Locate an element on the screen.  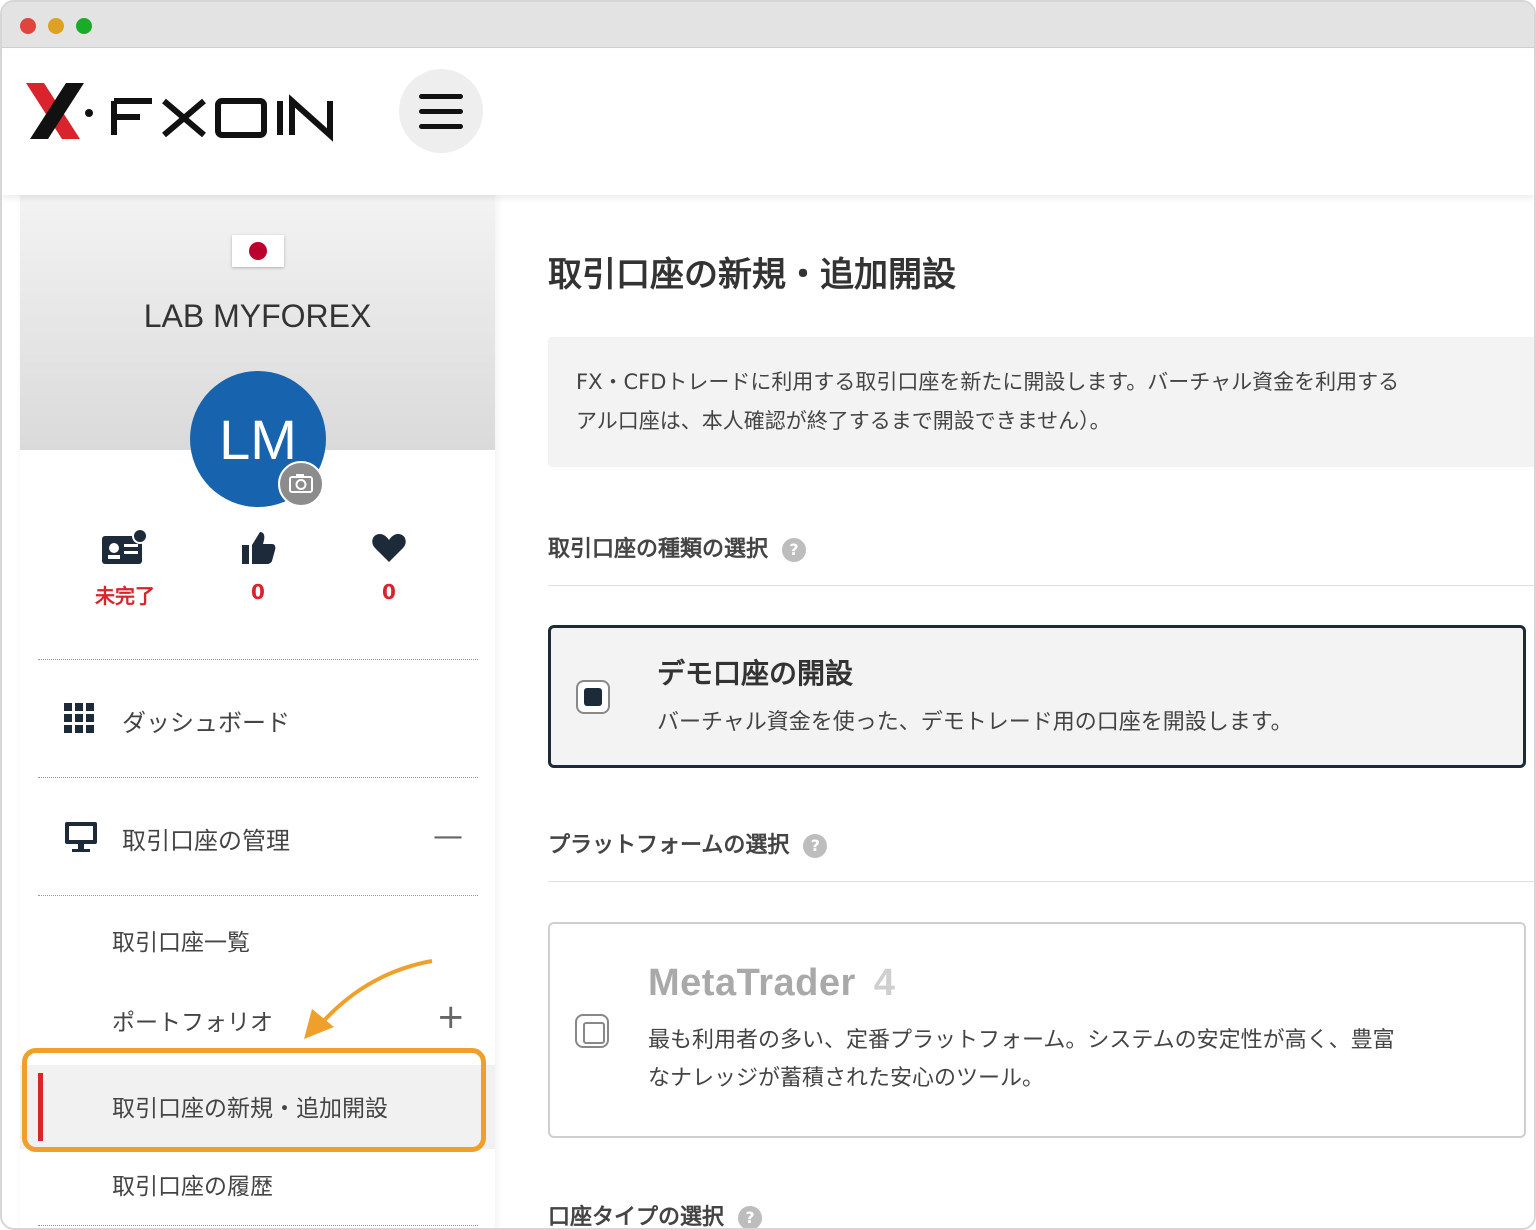
section-title-account-type: 取引口座の種類の選択? is located at coordinates (677, 547).